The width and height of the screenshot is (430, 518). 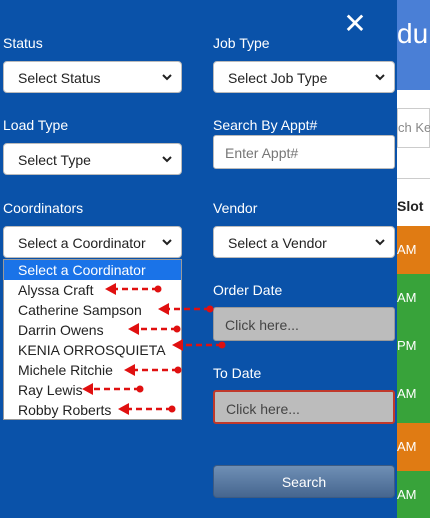 I want to click on annotation-arrows, so click(x=154, y=349).